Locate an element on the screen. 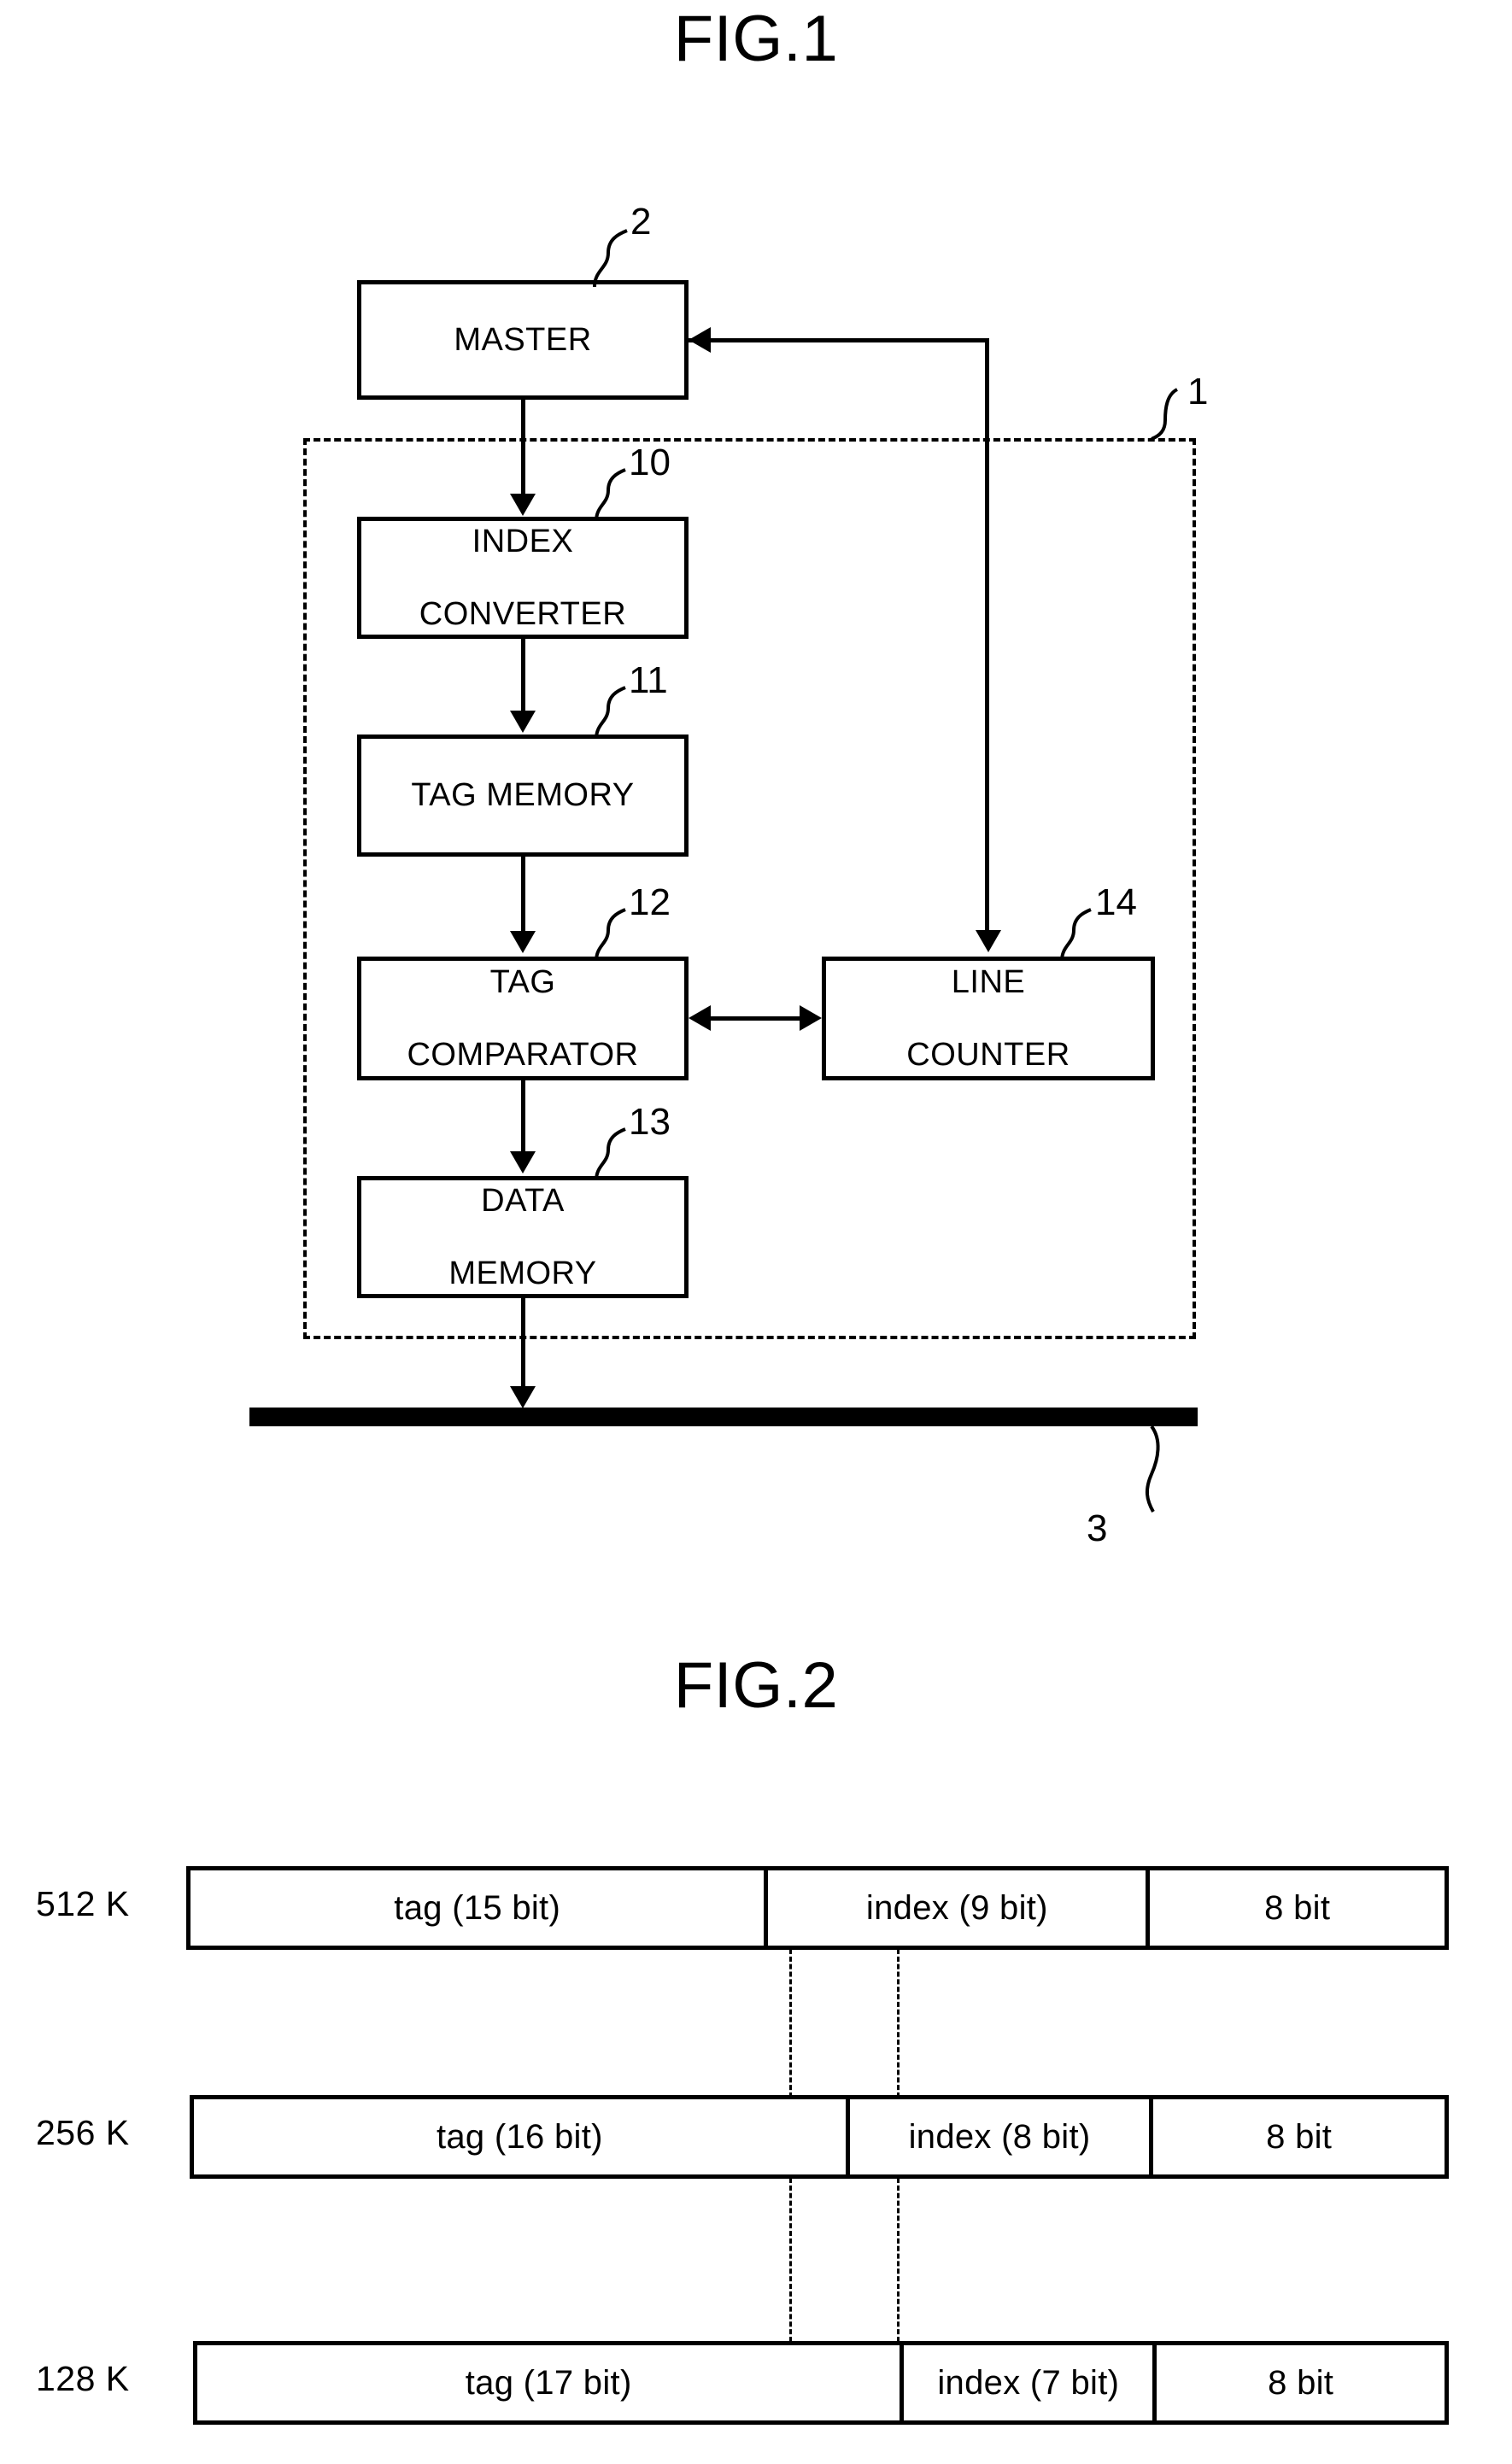 The image size is (1512, 2464). block-tag-memory: TAG MEMORY is located at coordinates (523, 796).